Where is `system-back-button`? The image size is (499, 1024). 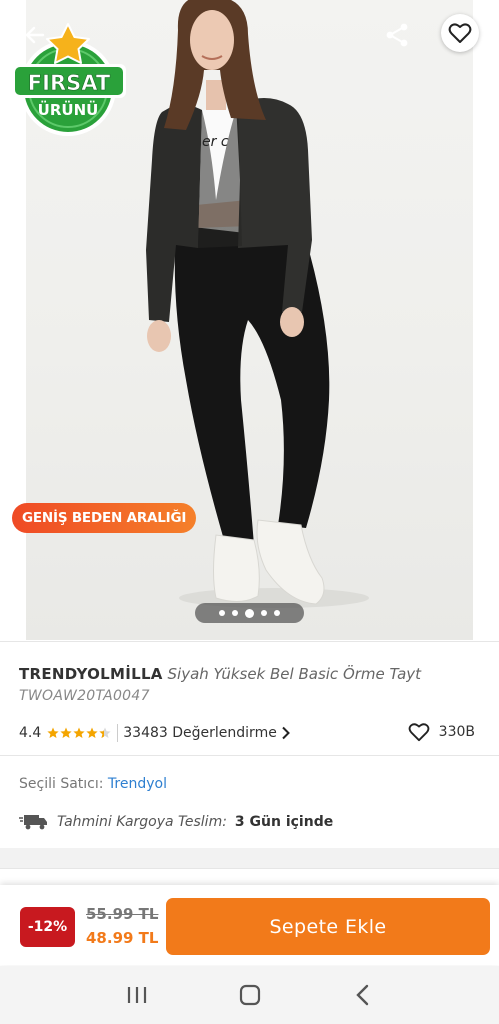 system-back-button is located at coordinates (363, 995).